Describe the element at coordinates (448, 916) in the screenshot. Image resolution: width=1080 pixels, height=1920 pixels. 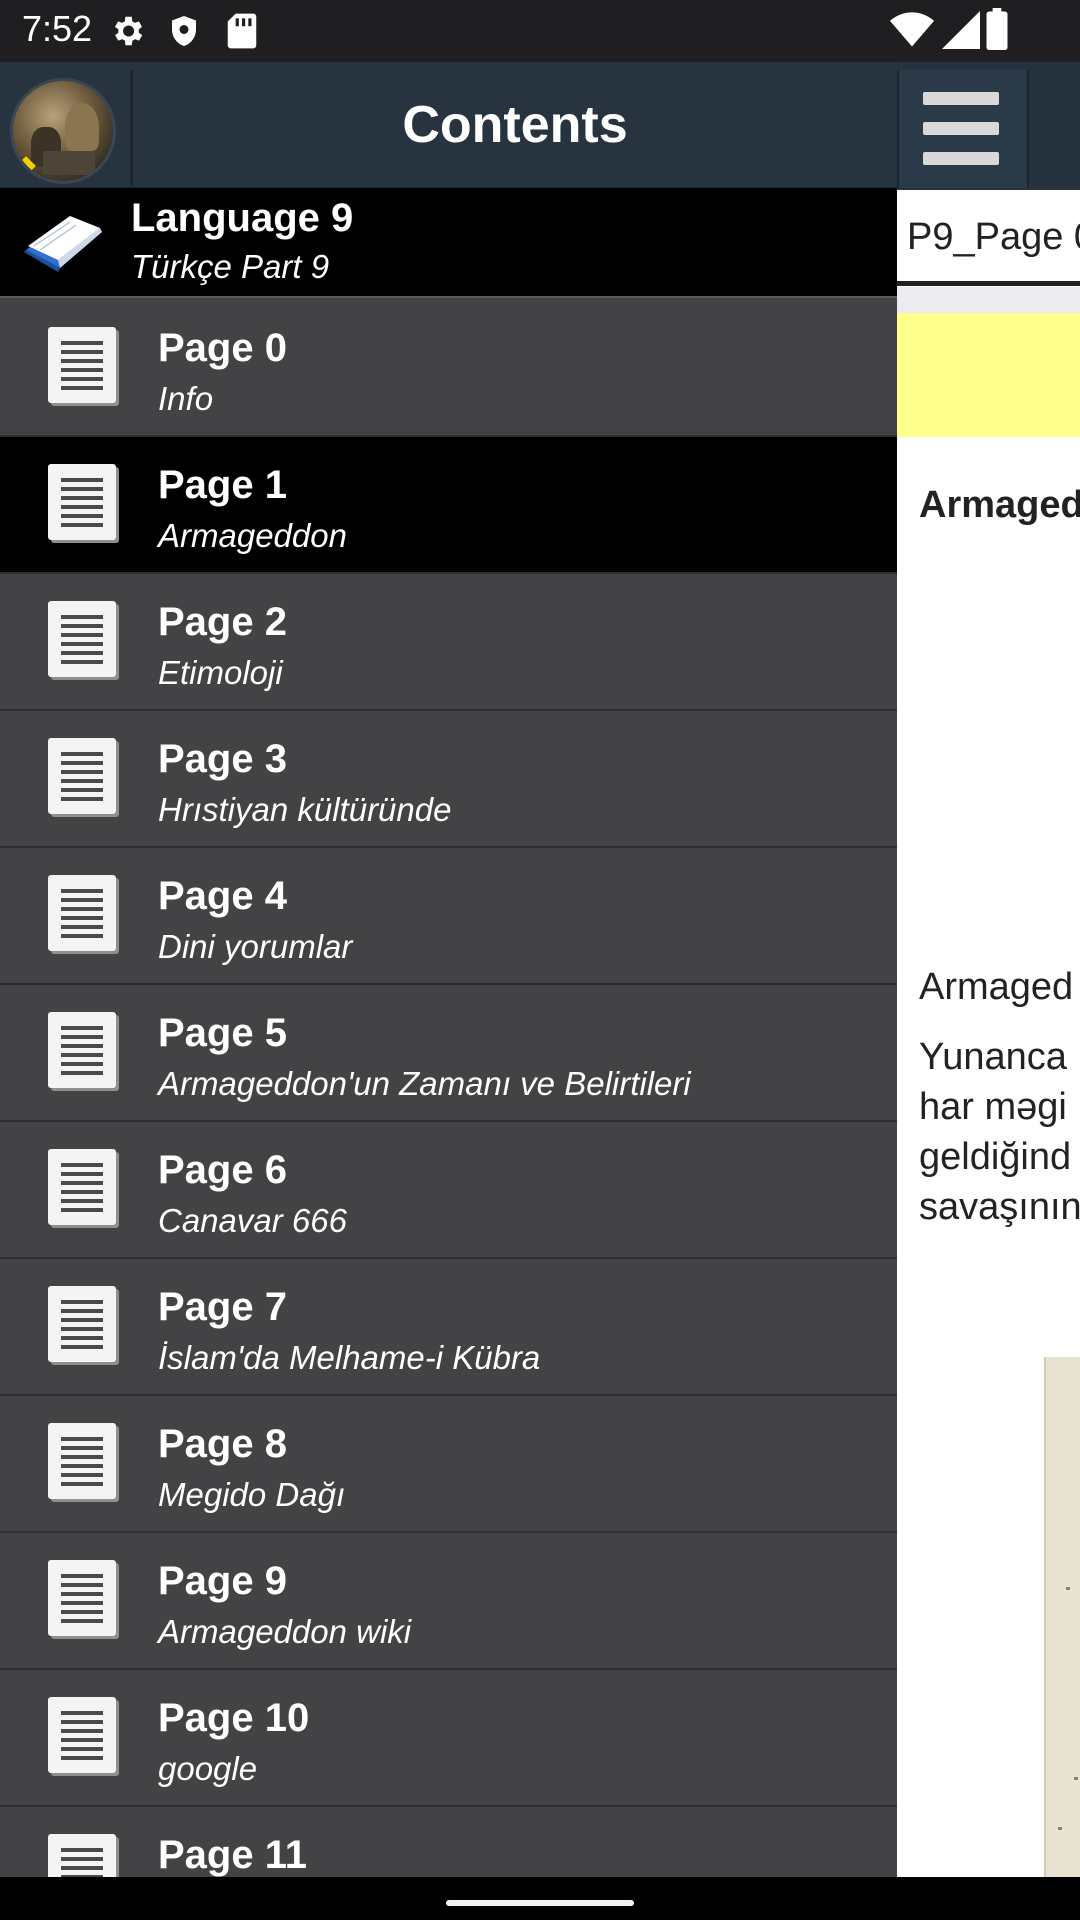
I see `list-item: Page 4 Dini yorumlar` at that location.